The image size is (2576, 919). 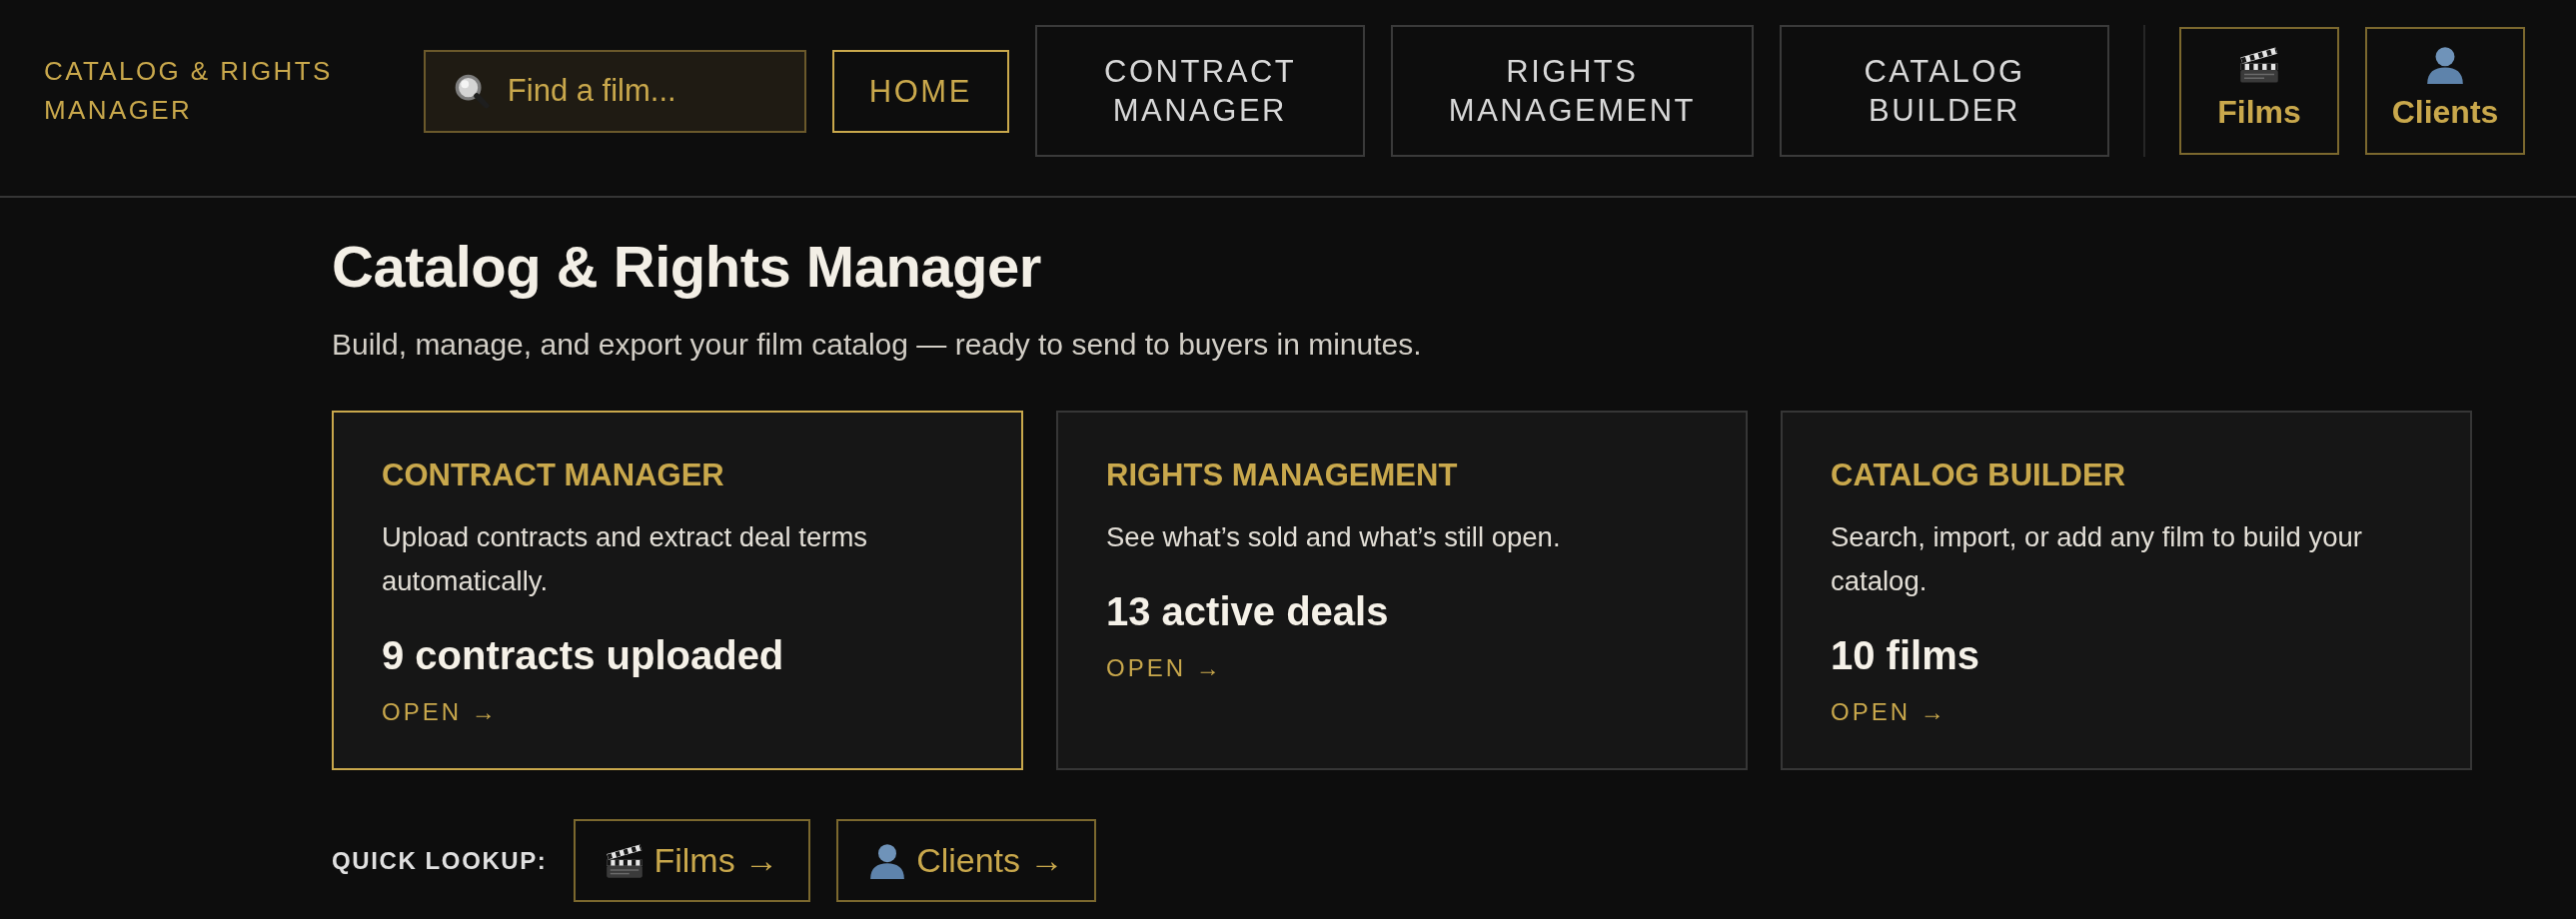 What do you see at coordinates (1248, 611) in the screenshot?
I see `card-stat: 13 active deals` at bounding box center [1248, 611].